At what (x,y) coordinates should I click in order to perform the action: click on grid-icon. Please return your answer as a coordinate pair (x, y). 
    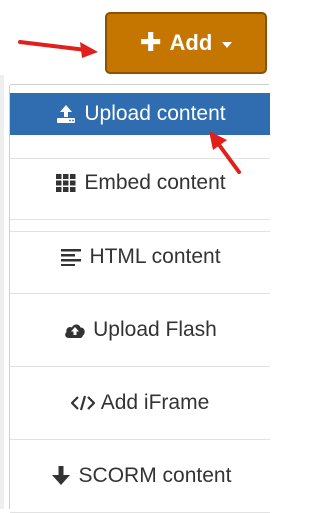
    Looking at the image, I should click on (66, 183).